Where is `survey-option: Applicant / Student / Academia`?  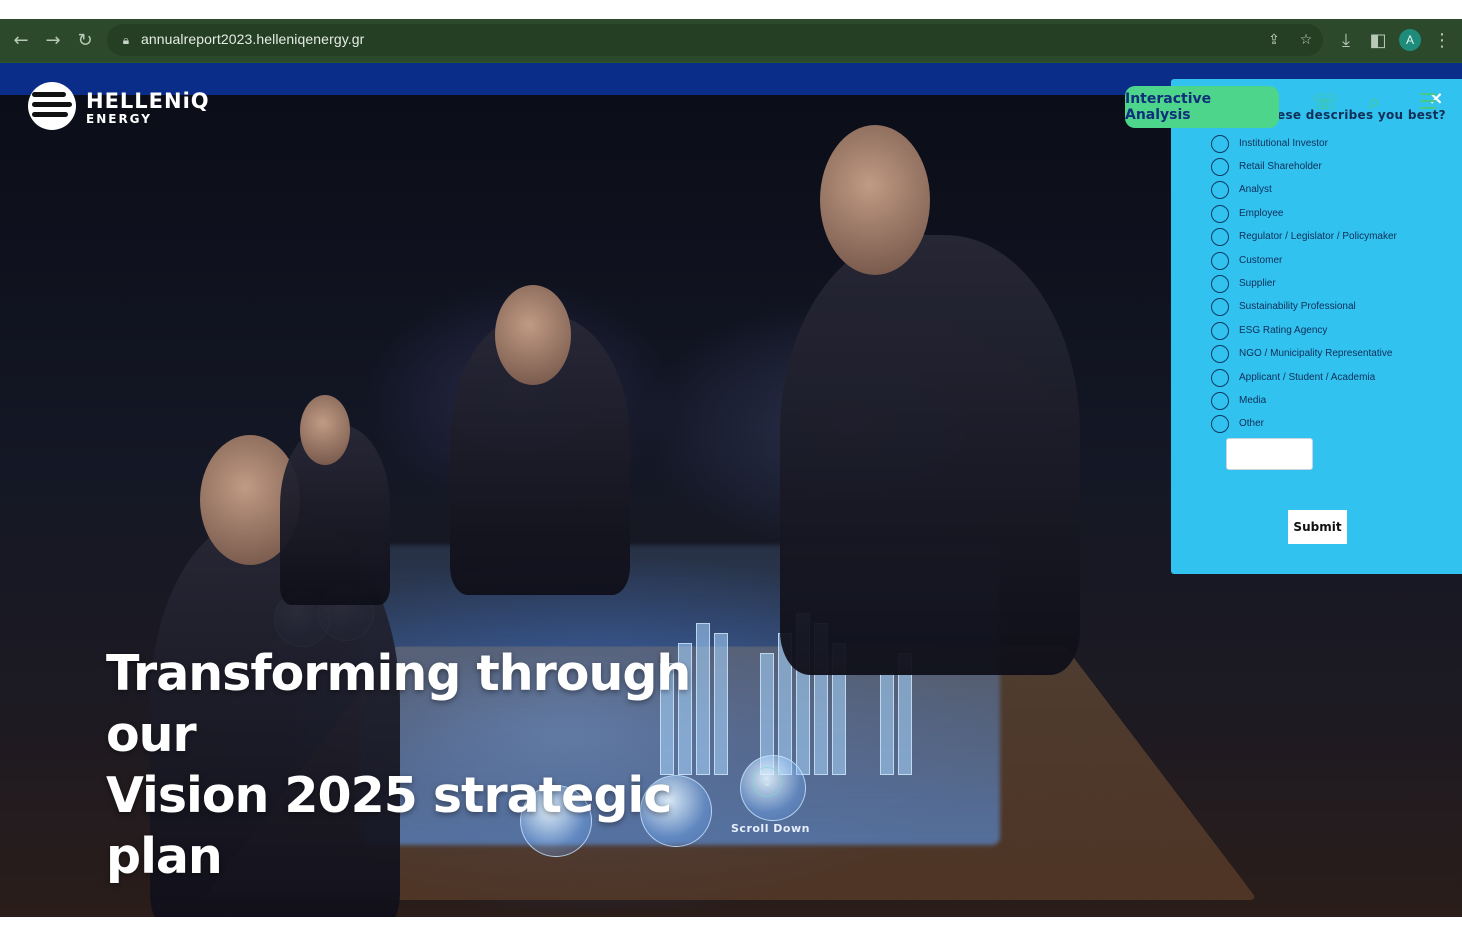
survey-option: Applicant / Student / Academia is located at coordinates (1331, 379).